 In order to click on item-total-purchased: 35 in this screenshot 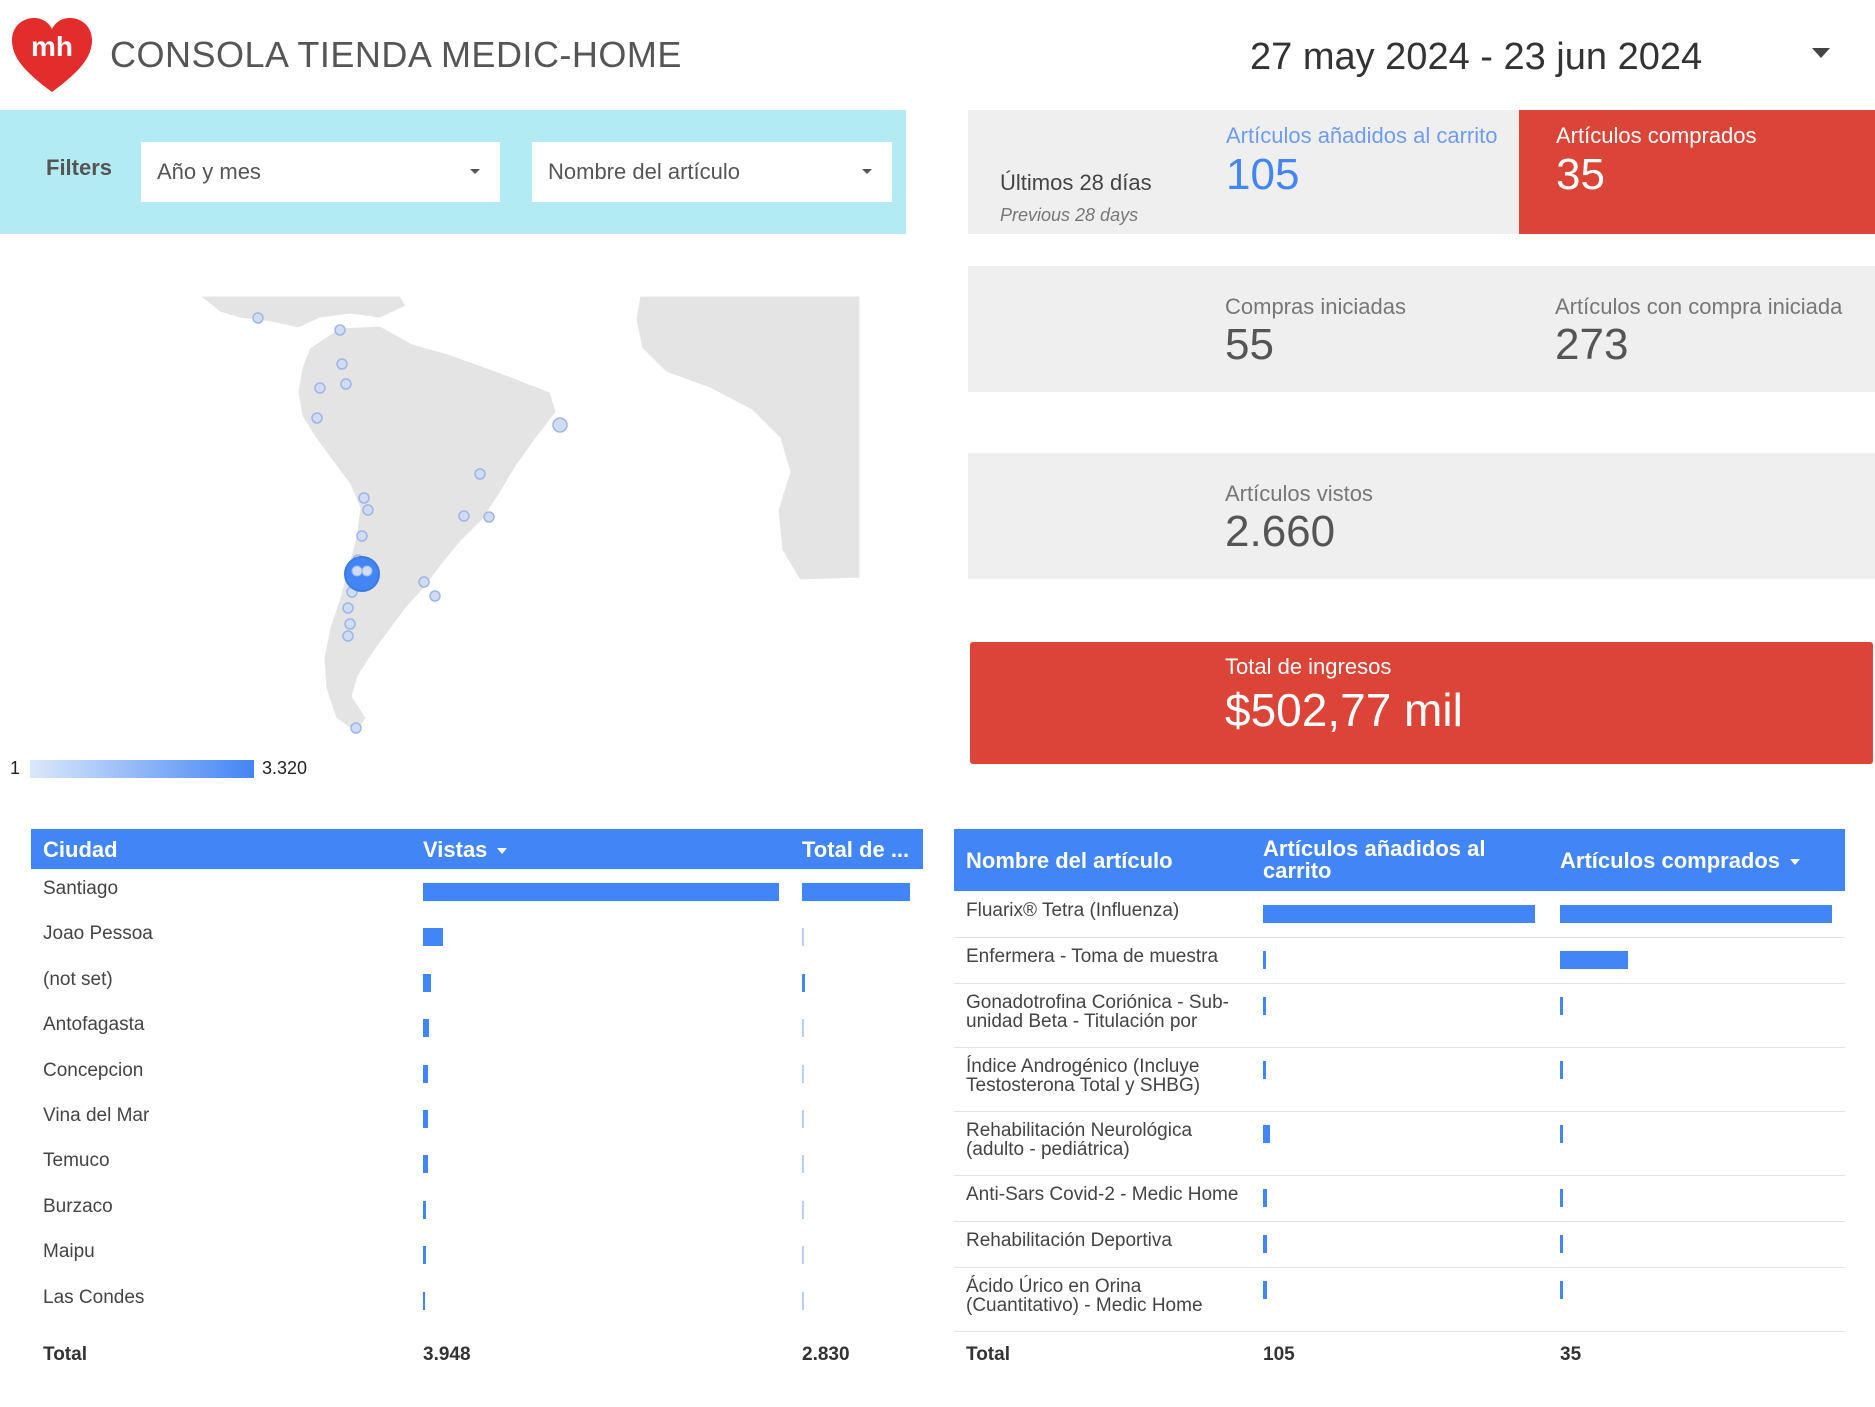, I will do `click(1571, 1354)`.